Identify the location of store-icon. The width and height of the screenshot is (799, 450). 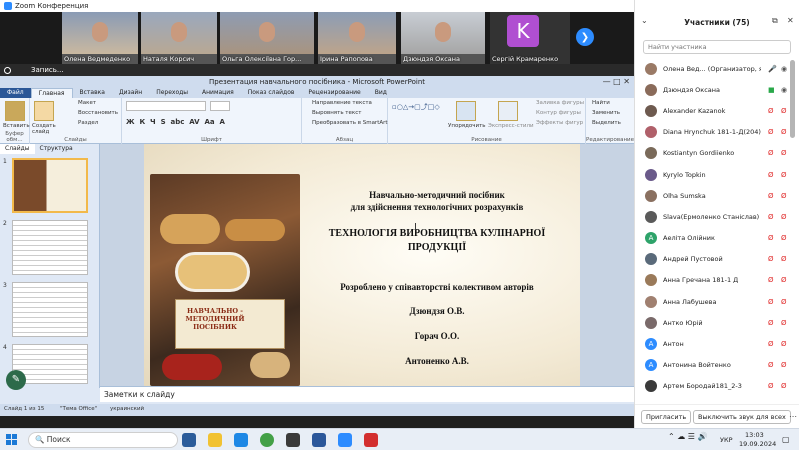
(293, 440).